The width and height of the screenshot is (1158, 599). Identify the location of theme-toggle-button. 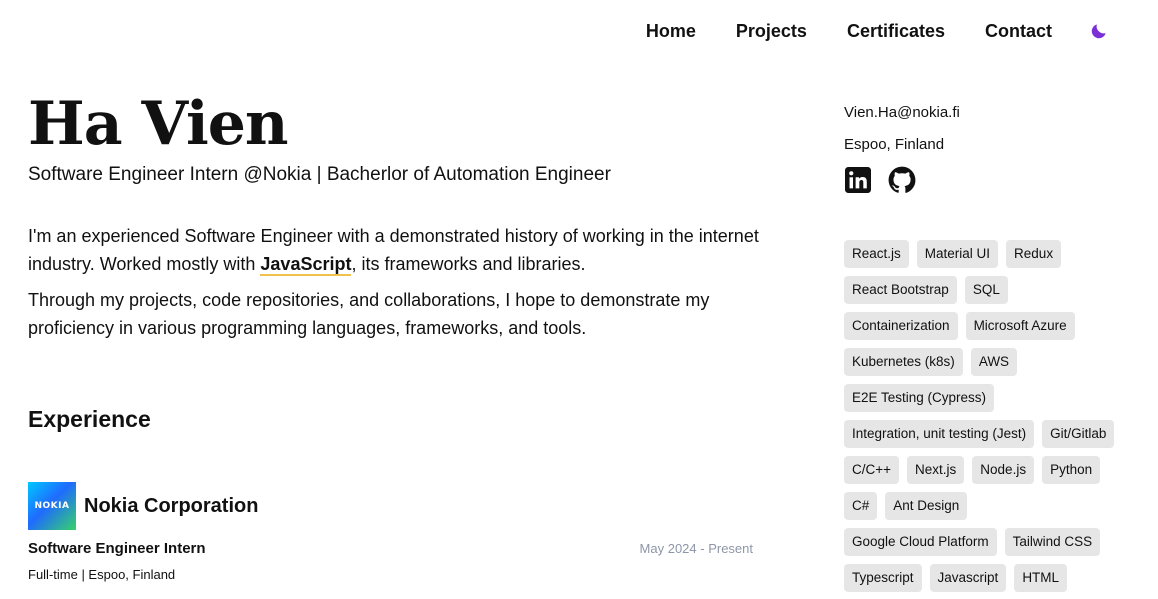
(1099, 31).